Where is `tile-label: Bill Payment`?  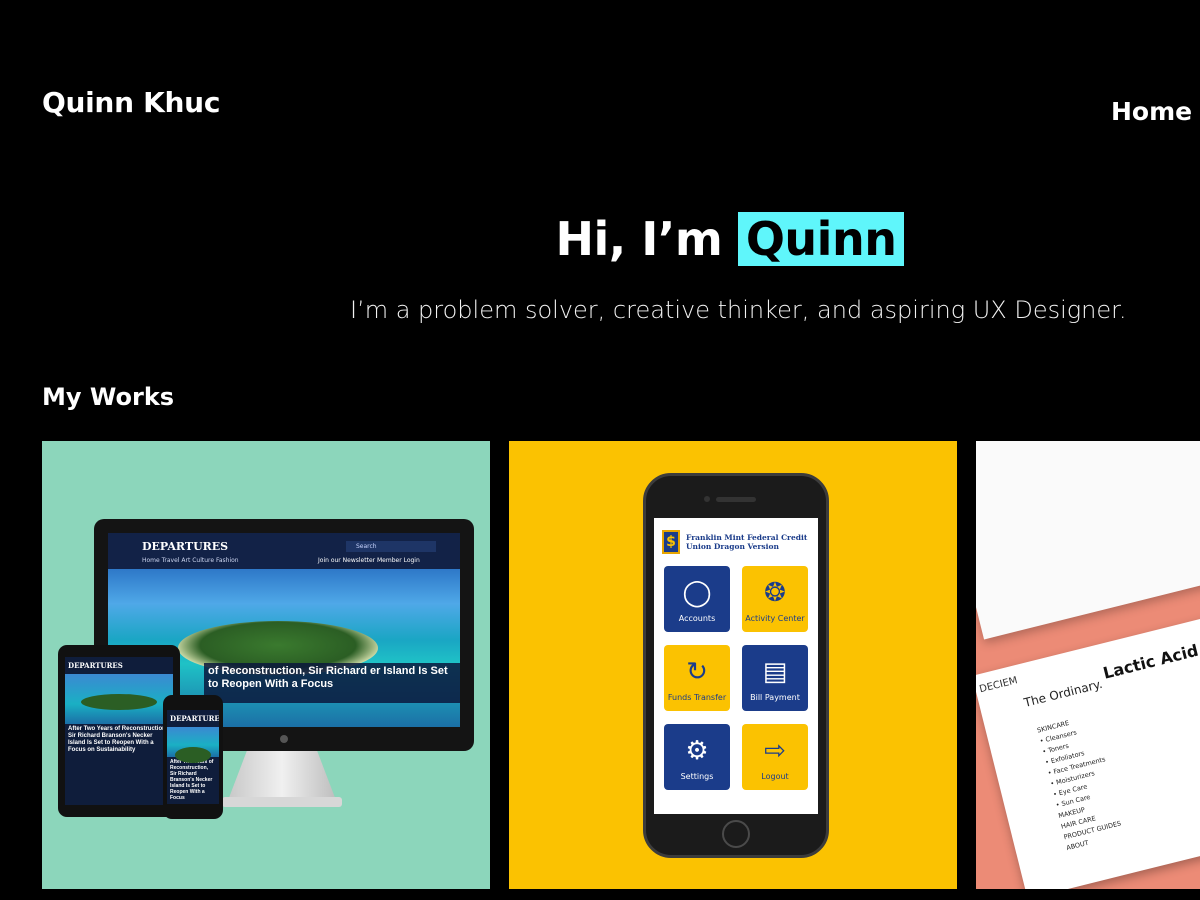 tile-label: Bill Payment is located at coordinates (775, 697).